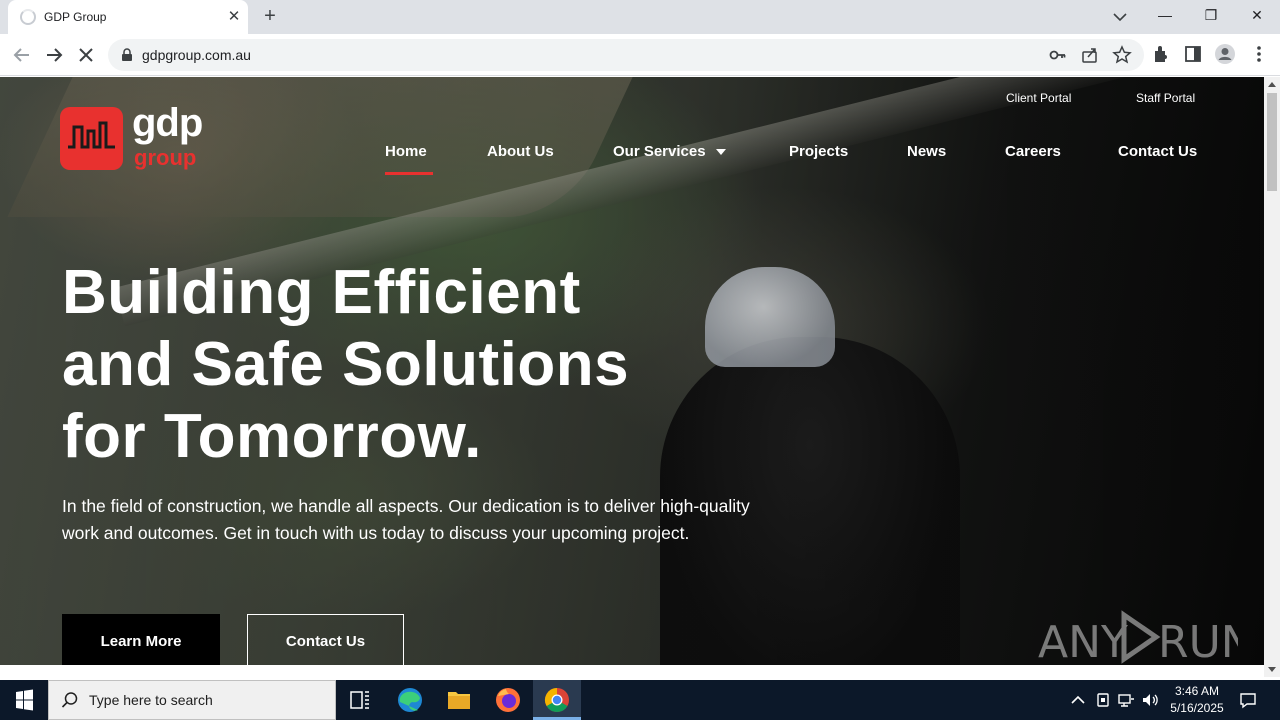 The image size is (1280, 720). What do you see at coordinates (459, 700) in the screenshot?
I see `file-explorer-icon` at bounding box center [459, 700].